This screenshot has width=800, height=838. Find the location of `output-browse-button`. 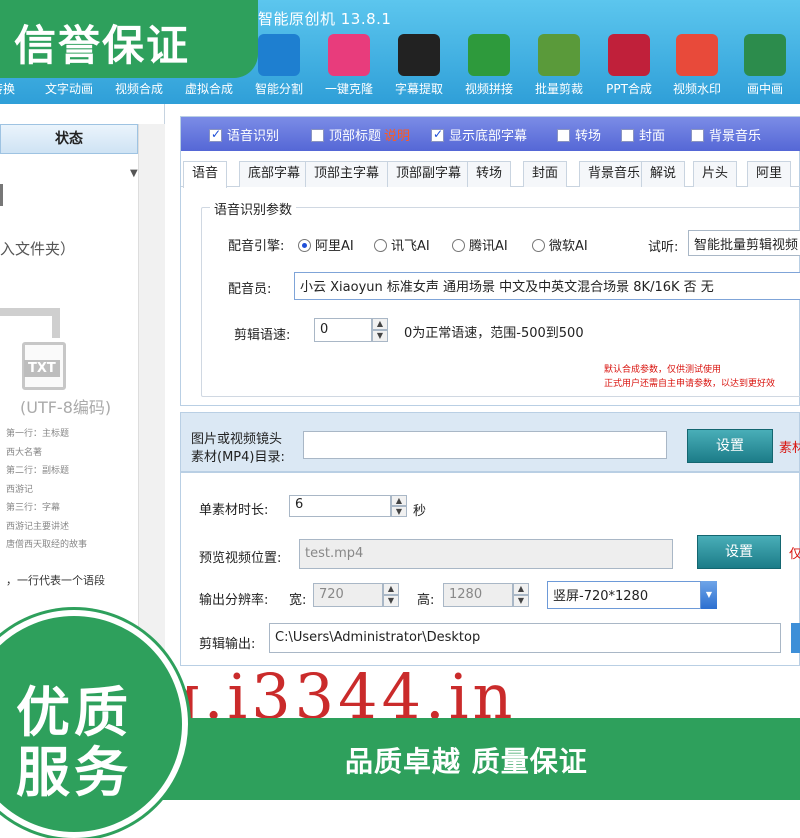

output-browse-button is located at coordinates (795, 638).